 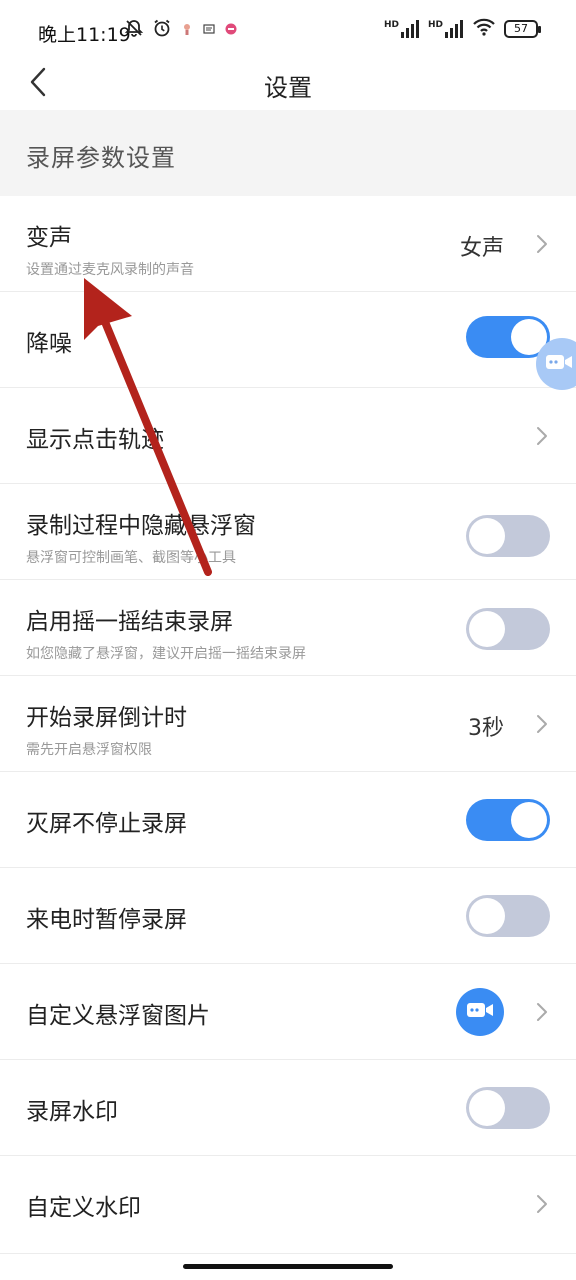 What do you see at coordinates (288, 820) in the screenshot?
I see `setting-row-screen-off-recording: 灭屏不停止录屏` at bounding box center [288, 820].